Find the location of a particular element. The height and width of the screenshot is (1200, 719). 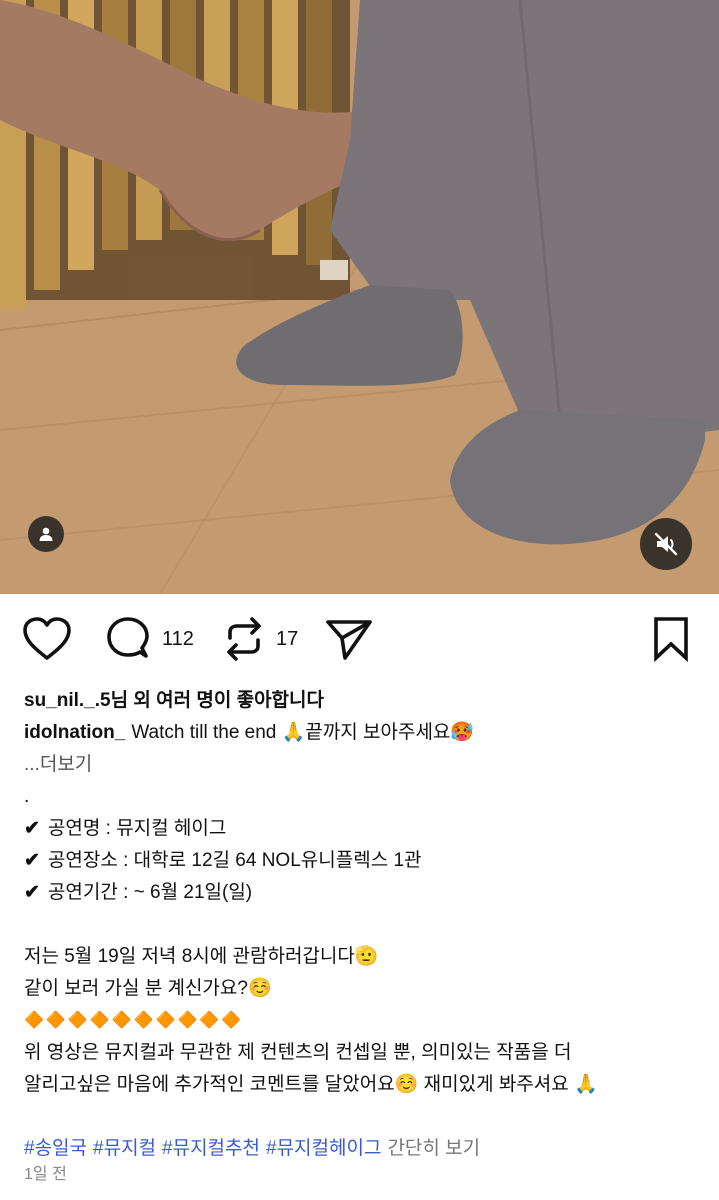

repost-button: 17 is located at coordinates (260, 639).